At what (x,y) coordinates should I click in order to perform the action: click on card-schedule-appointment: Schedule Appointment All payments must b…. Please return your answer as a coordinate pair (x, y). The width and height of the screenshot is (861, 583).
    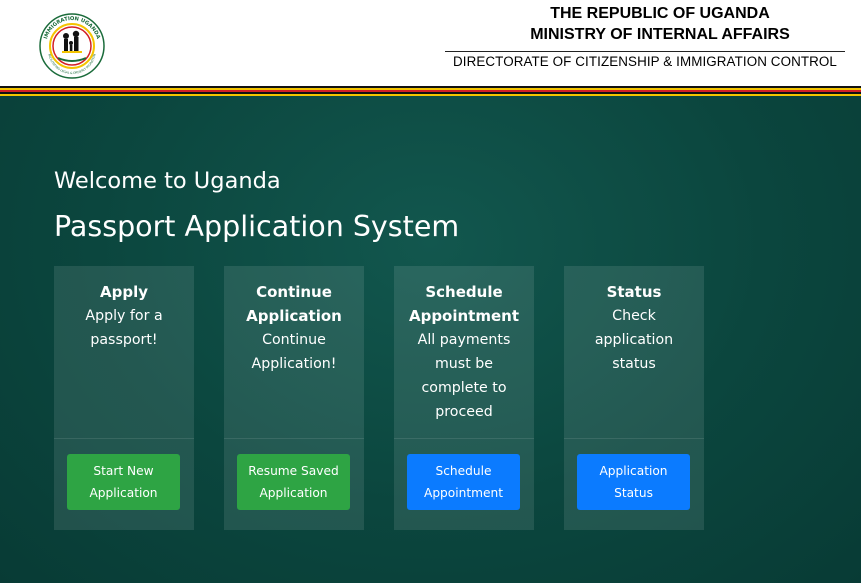
    Looking at the image, I should click on (464, 398).